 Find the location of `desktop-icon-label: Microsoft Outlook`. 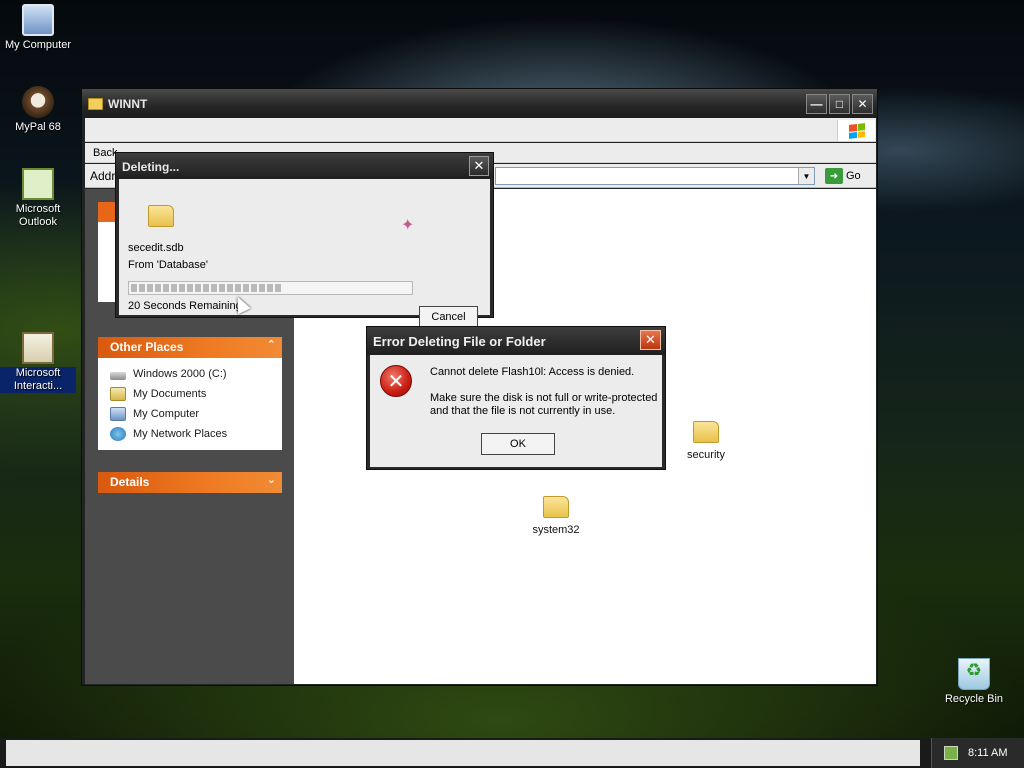

desktop-icon-label: Microsoft Outlook is located at coordinates (38, 215).